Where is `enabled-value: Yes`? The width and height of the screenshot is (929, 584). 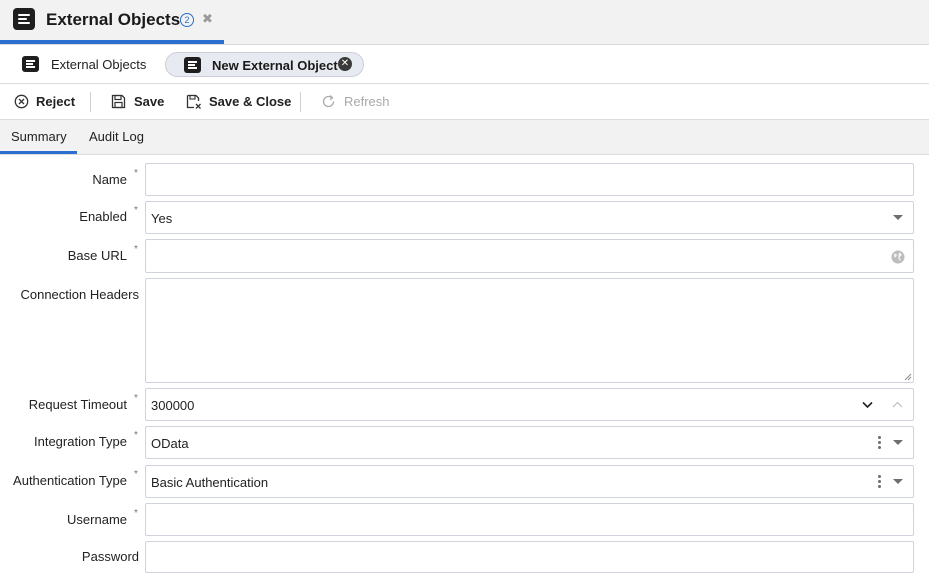 enabled-value: Yes is located at coordinates (162, 218).